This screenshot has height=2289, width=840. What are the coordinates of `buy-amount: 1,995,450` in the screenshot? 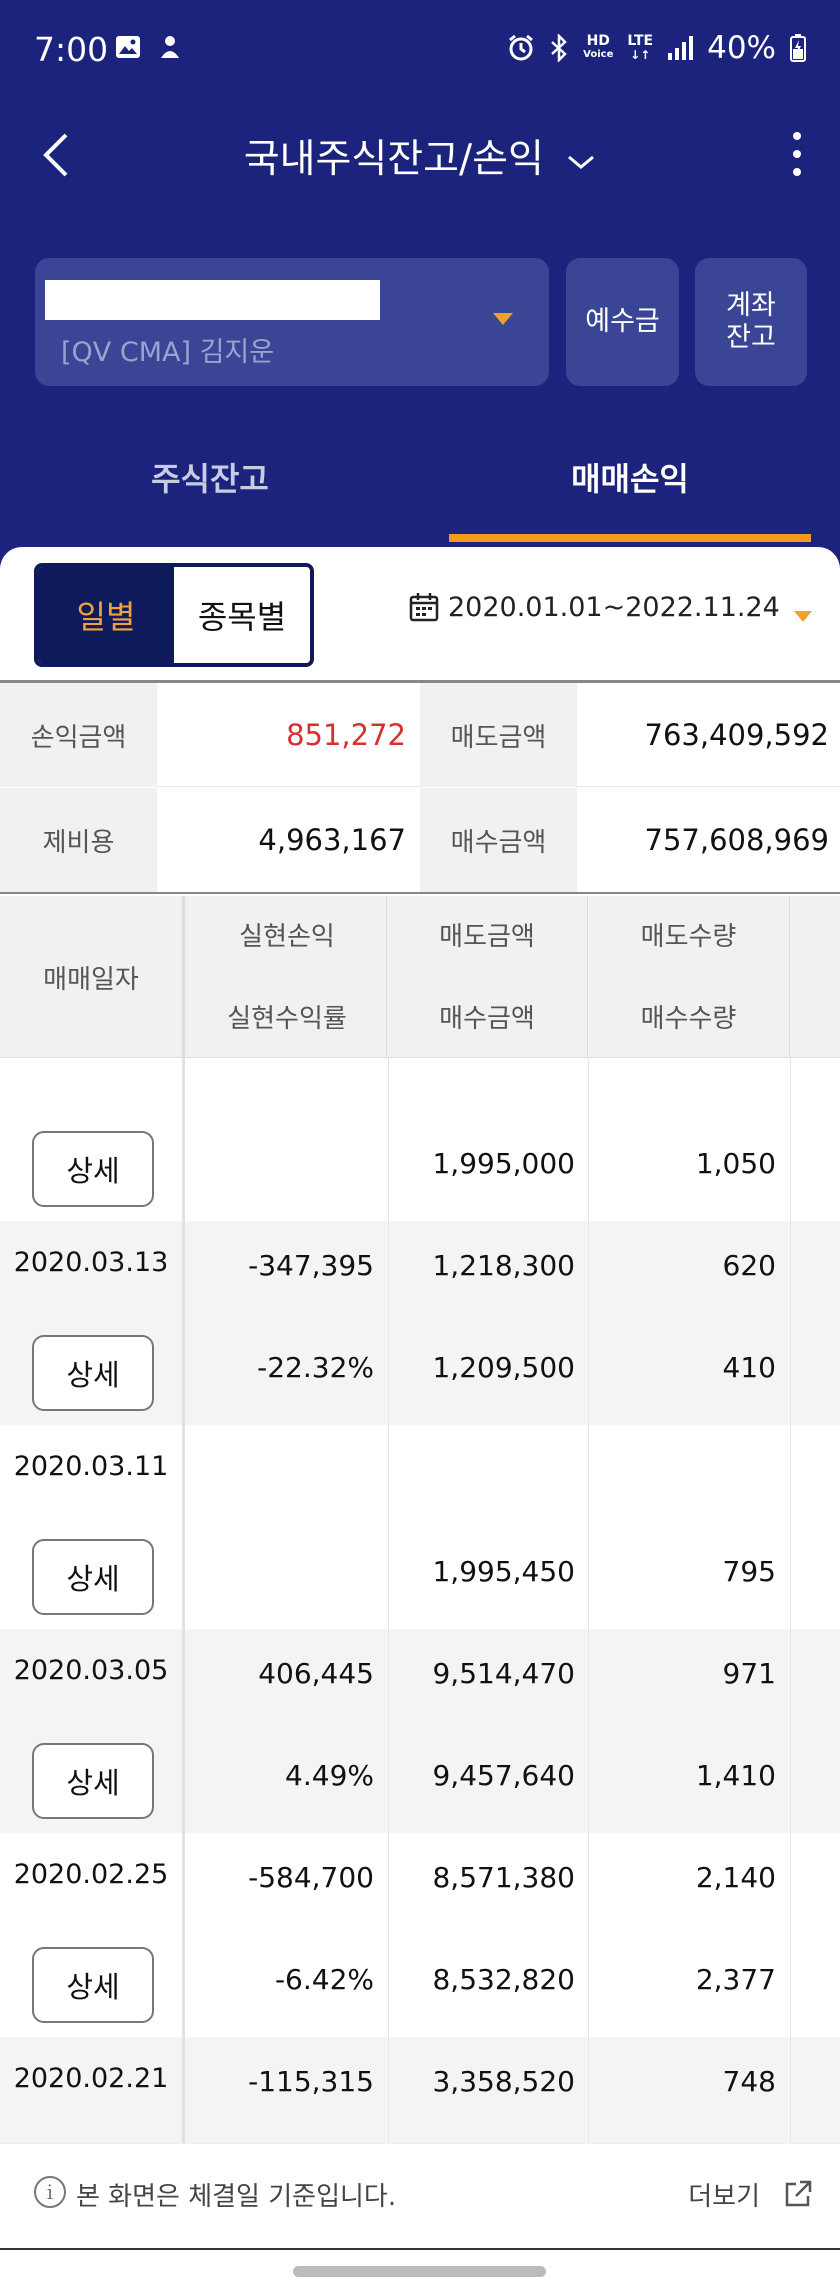 It's located at (503, 1571).